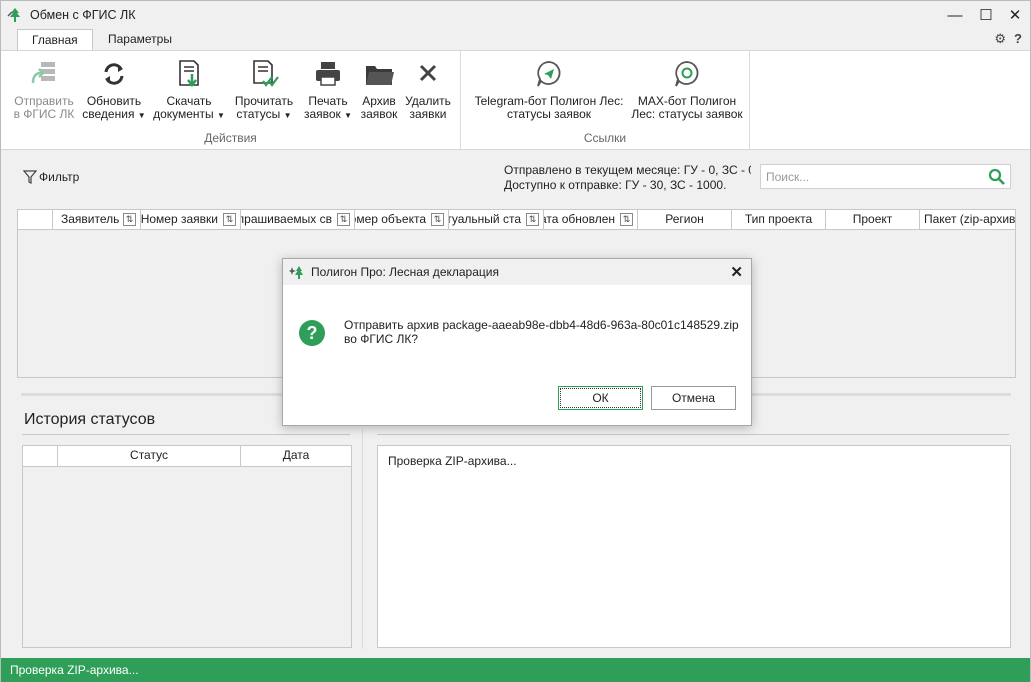 The image size is (1031, 682). Describe the element at coordinates (496, 220) in the screenshot. I see `column-header-current-status: Актуальный ста ⇅` at that location.